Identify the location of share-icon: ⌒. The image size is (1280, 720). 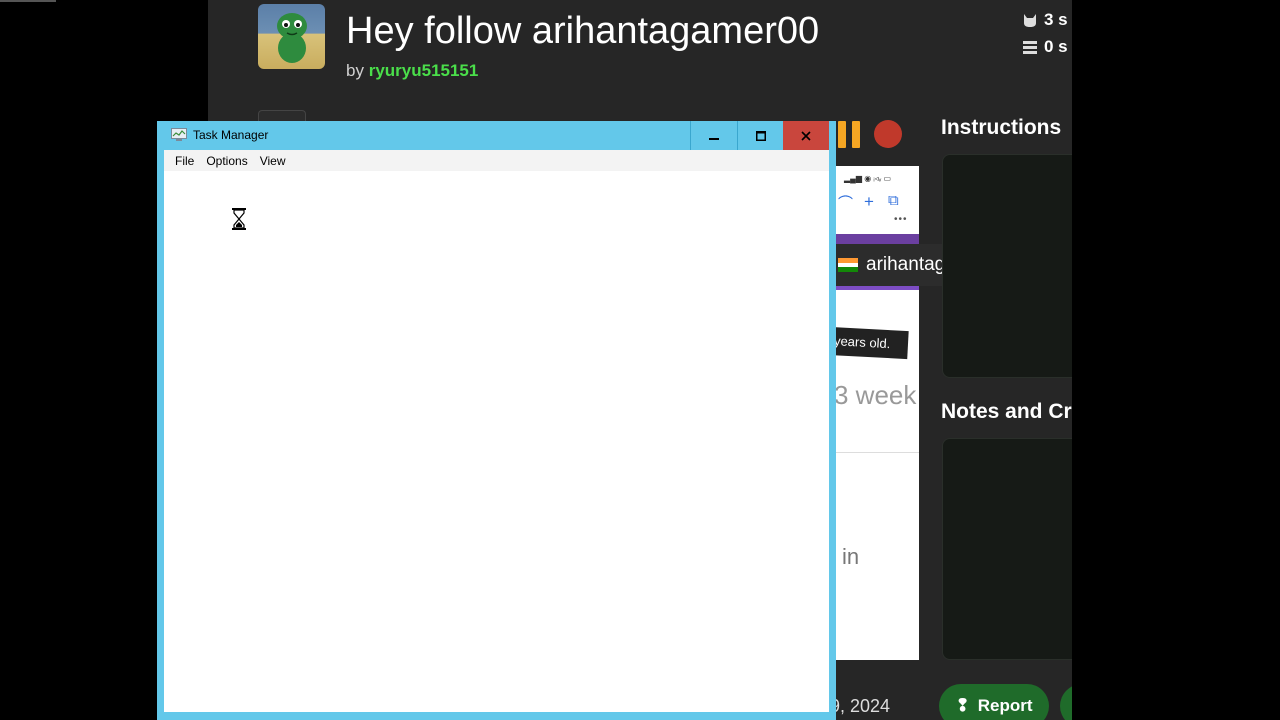
(846, 203).